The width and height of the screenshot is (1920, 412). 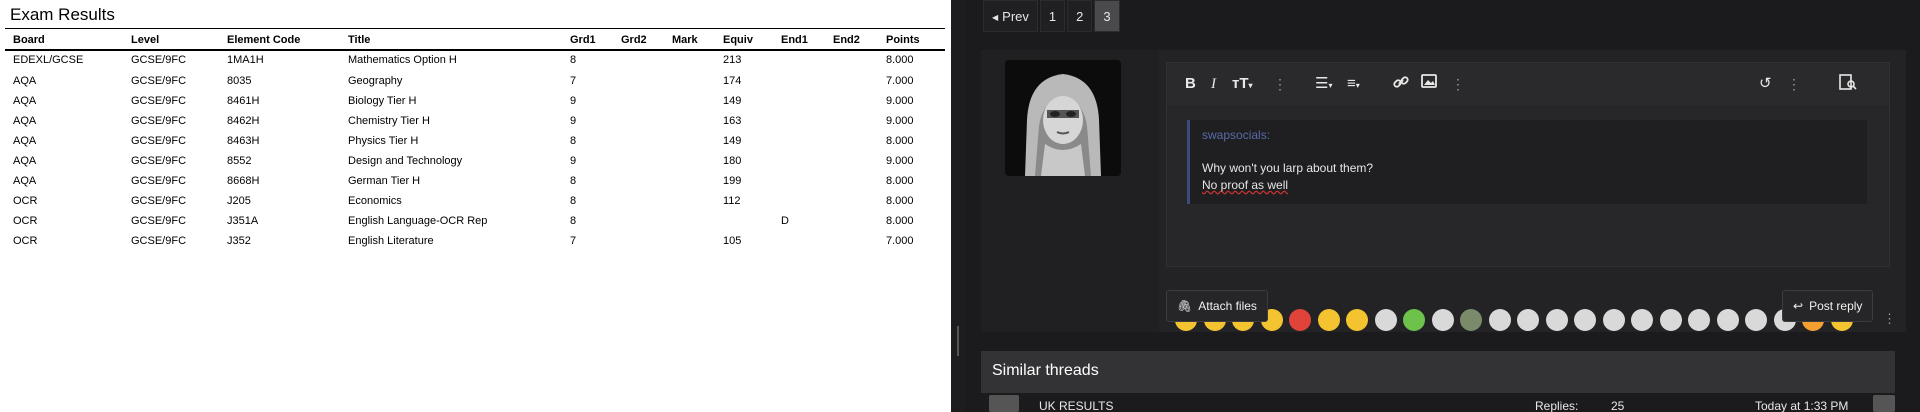 I want to click on table-cell: Design and Technology, so click(x=405, y=161).